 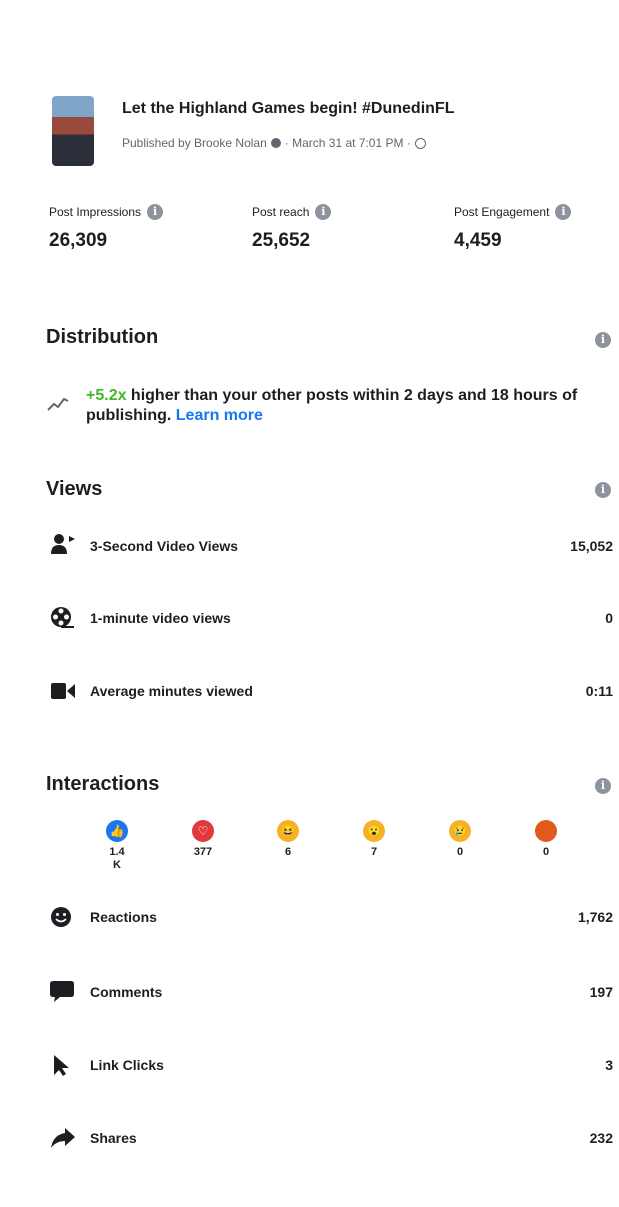 I want to click on reaction-wow: 😮 7, so click(x=374, y=839).